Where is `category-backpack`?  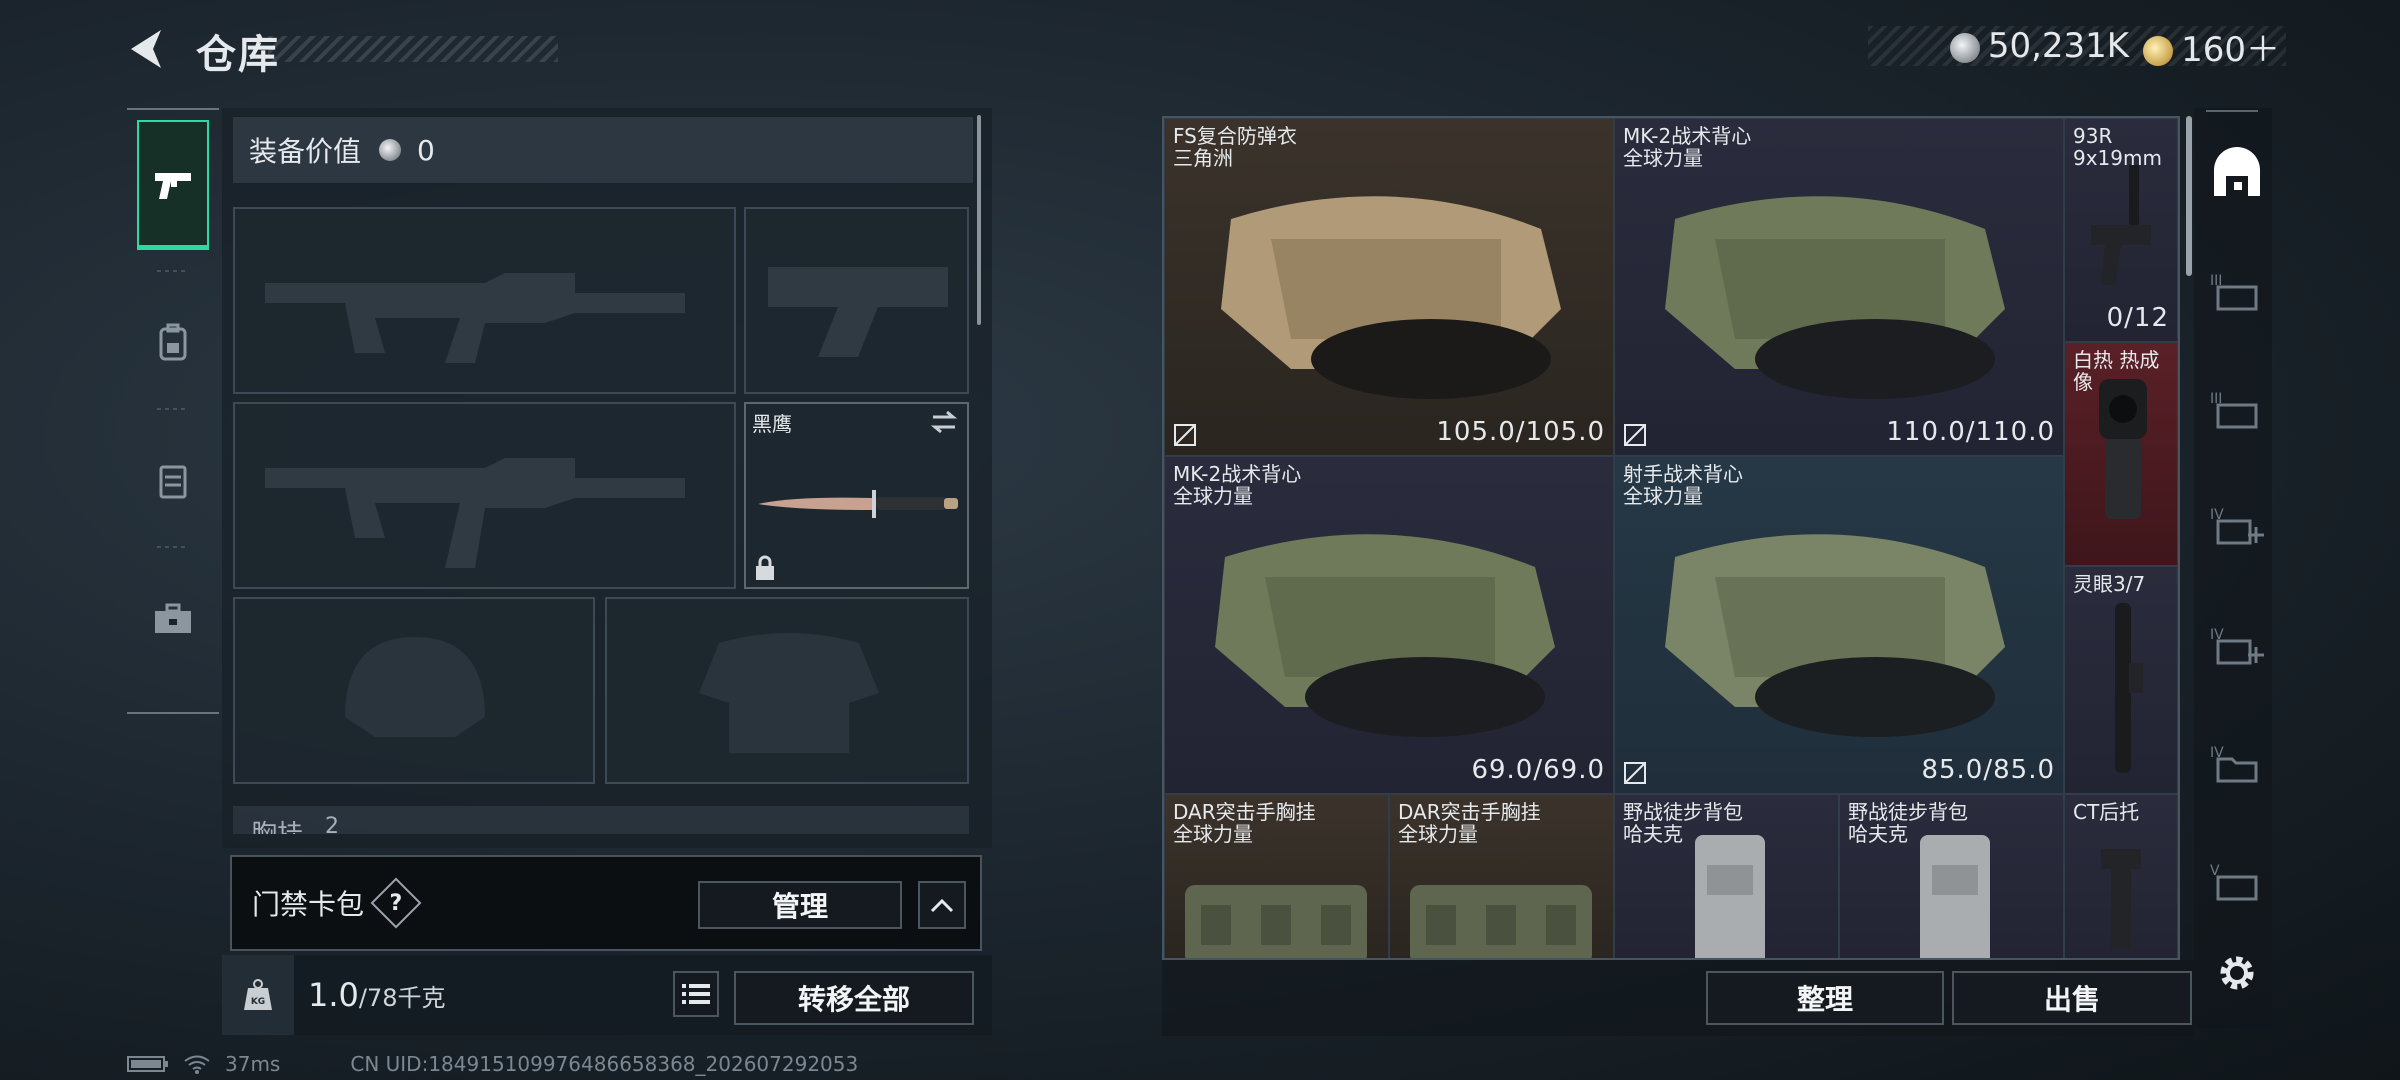
category-backpack is located at coordinates (173, 343).